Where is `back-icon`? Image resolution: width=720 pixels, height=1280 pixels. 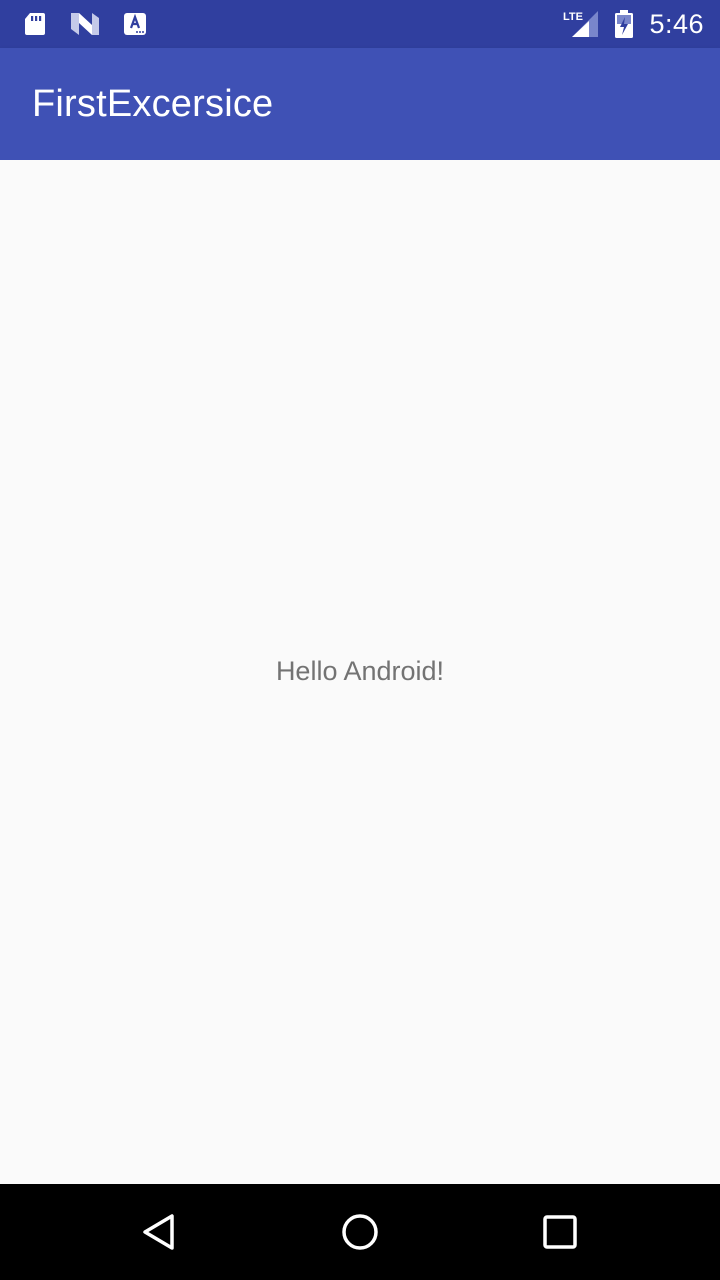
back-icon is located at coordinates (158, 1232).